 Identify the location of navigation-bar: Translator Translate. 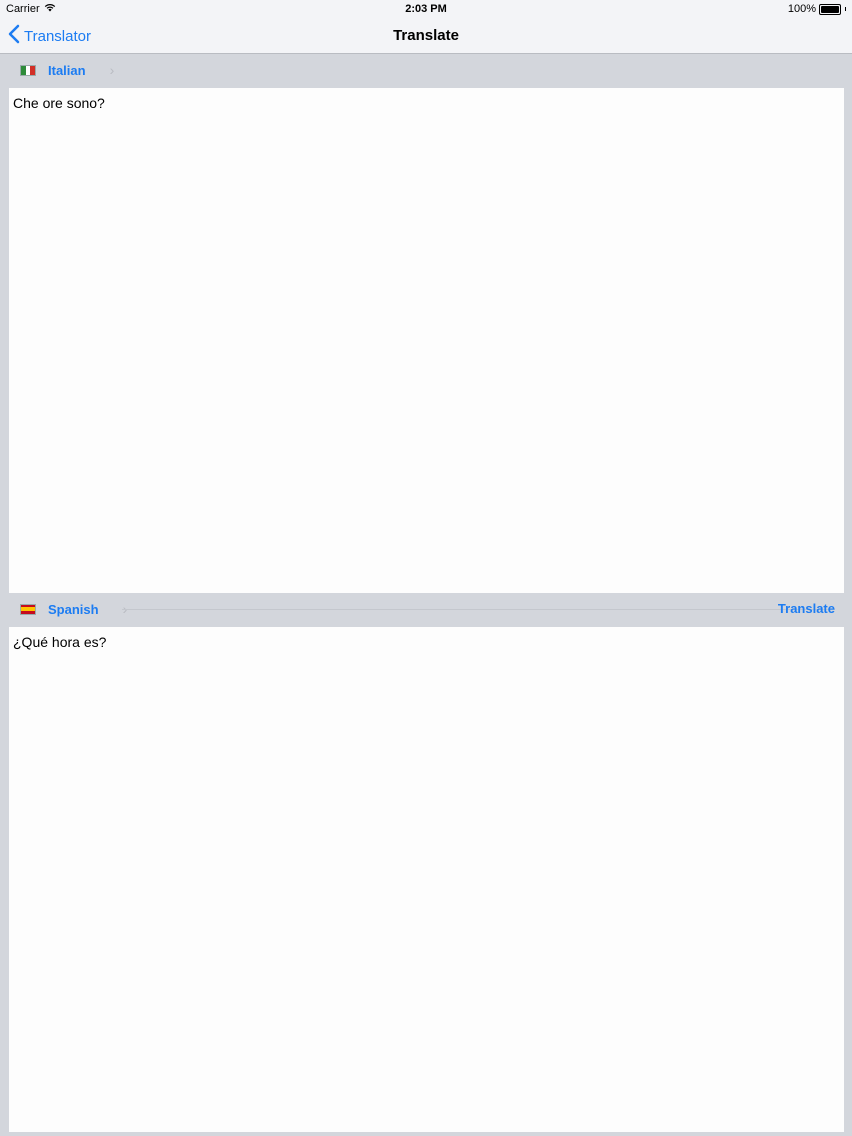
(426, 36).